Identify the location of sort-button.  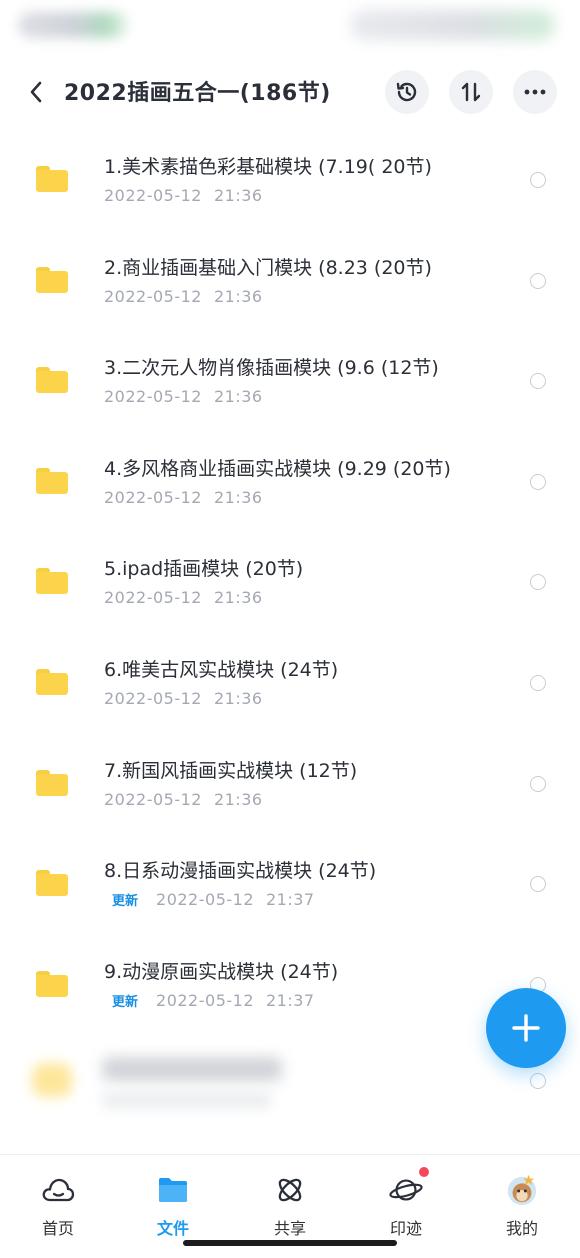
(471, 92).